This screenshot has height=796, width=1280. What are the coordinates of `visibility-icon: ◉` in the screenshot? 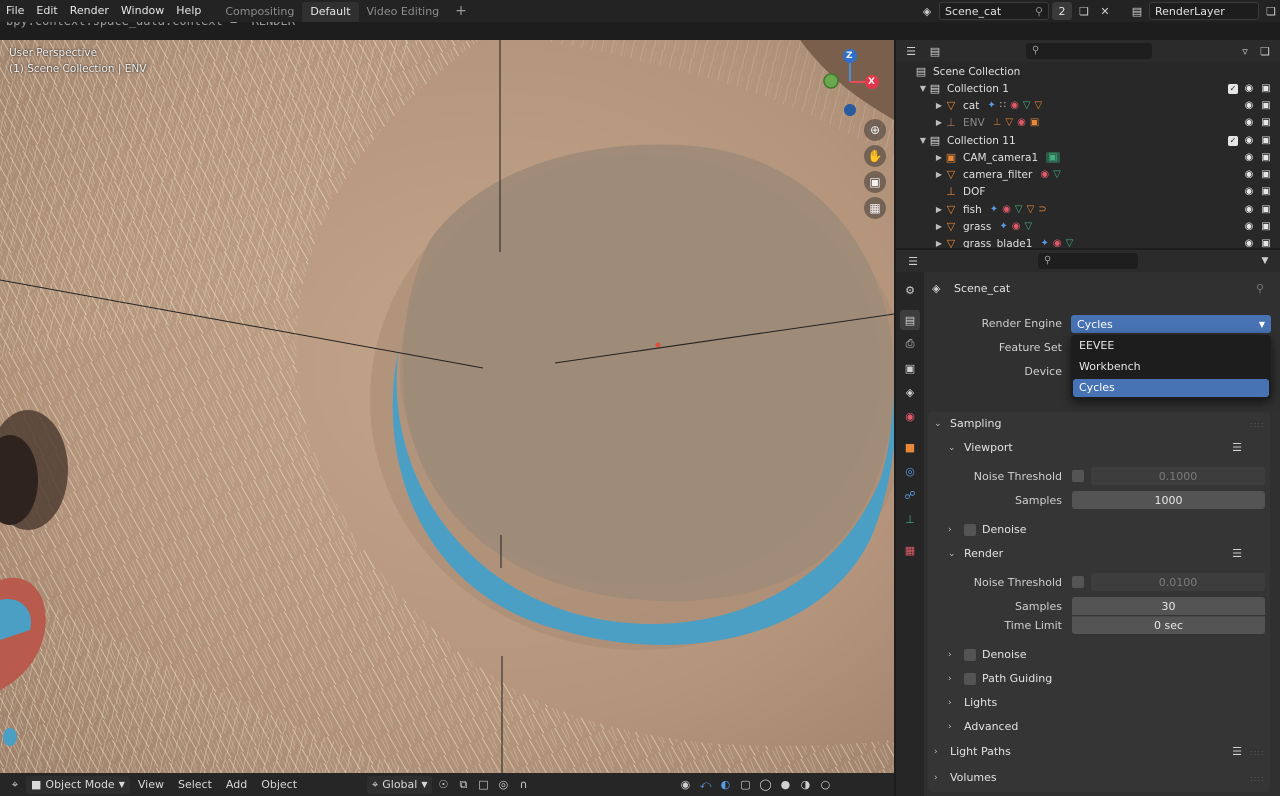 It's located at (685, 785).